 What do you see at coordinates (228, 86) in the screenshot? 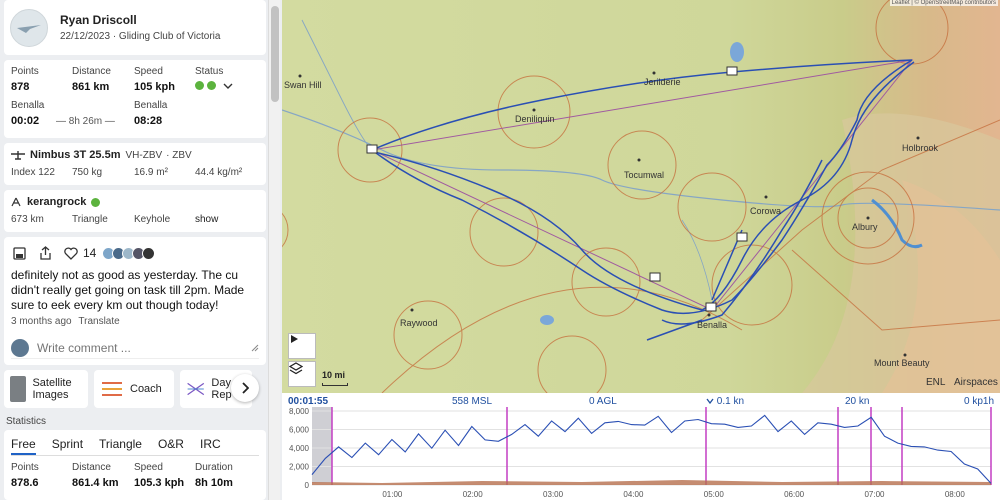
I see `chevron-down-icon` at bounding box center [228, 86].